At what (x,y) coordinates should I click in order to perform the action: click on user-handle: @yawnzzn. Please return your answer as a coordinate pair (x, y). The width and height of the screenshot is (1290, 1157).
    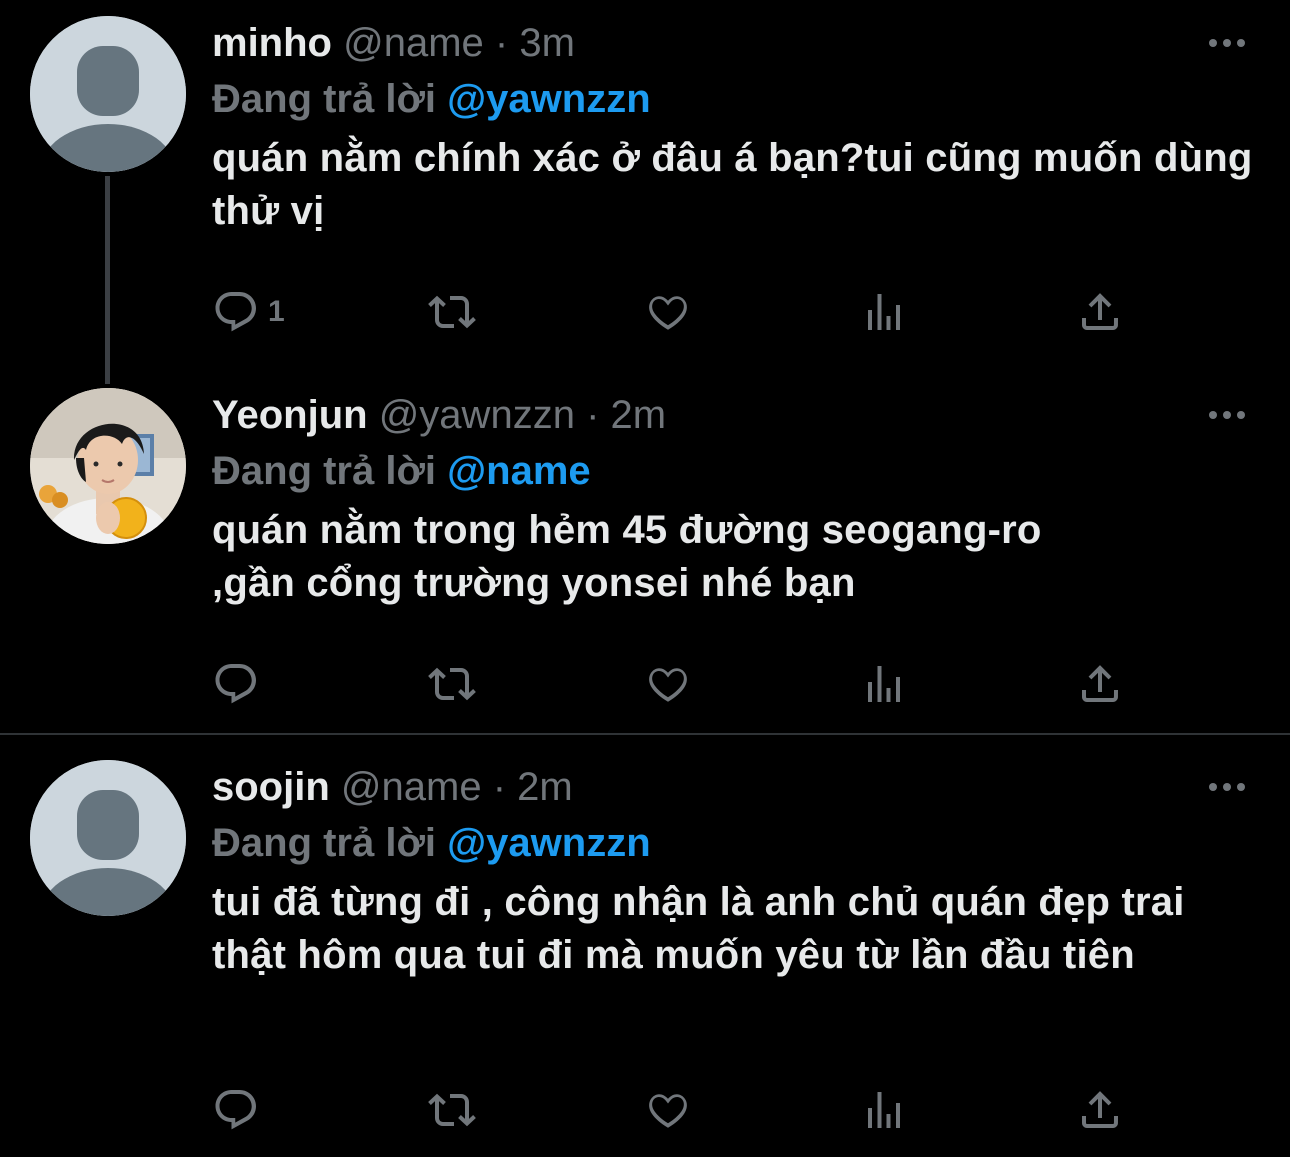
    Looking at the image, I should click on (477, 415).